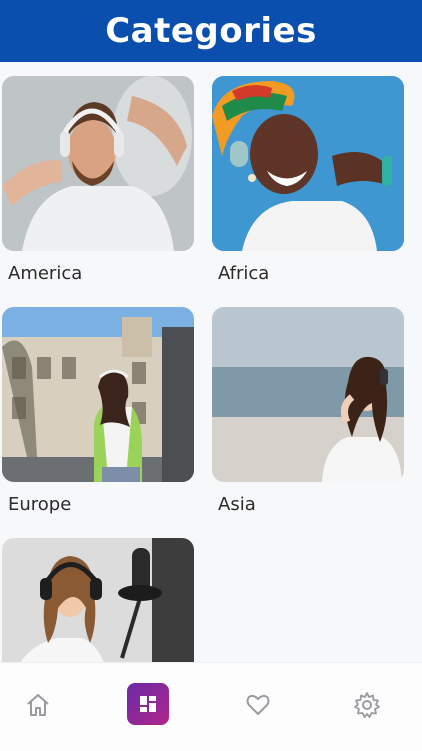 The width and height of the screenshot is (422, 751). I want to click on tab-home, so click(38, 705).